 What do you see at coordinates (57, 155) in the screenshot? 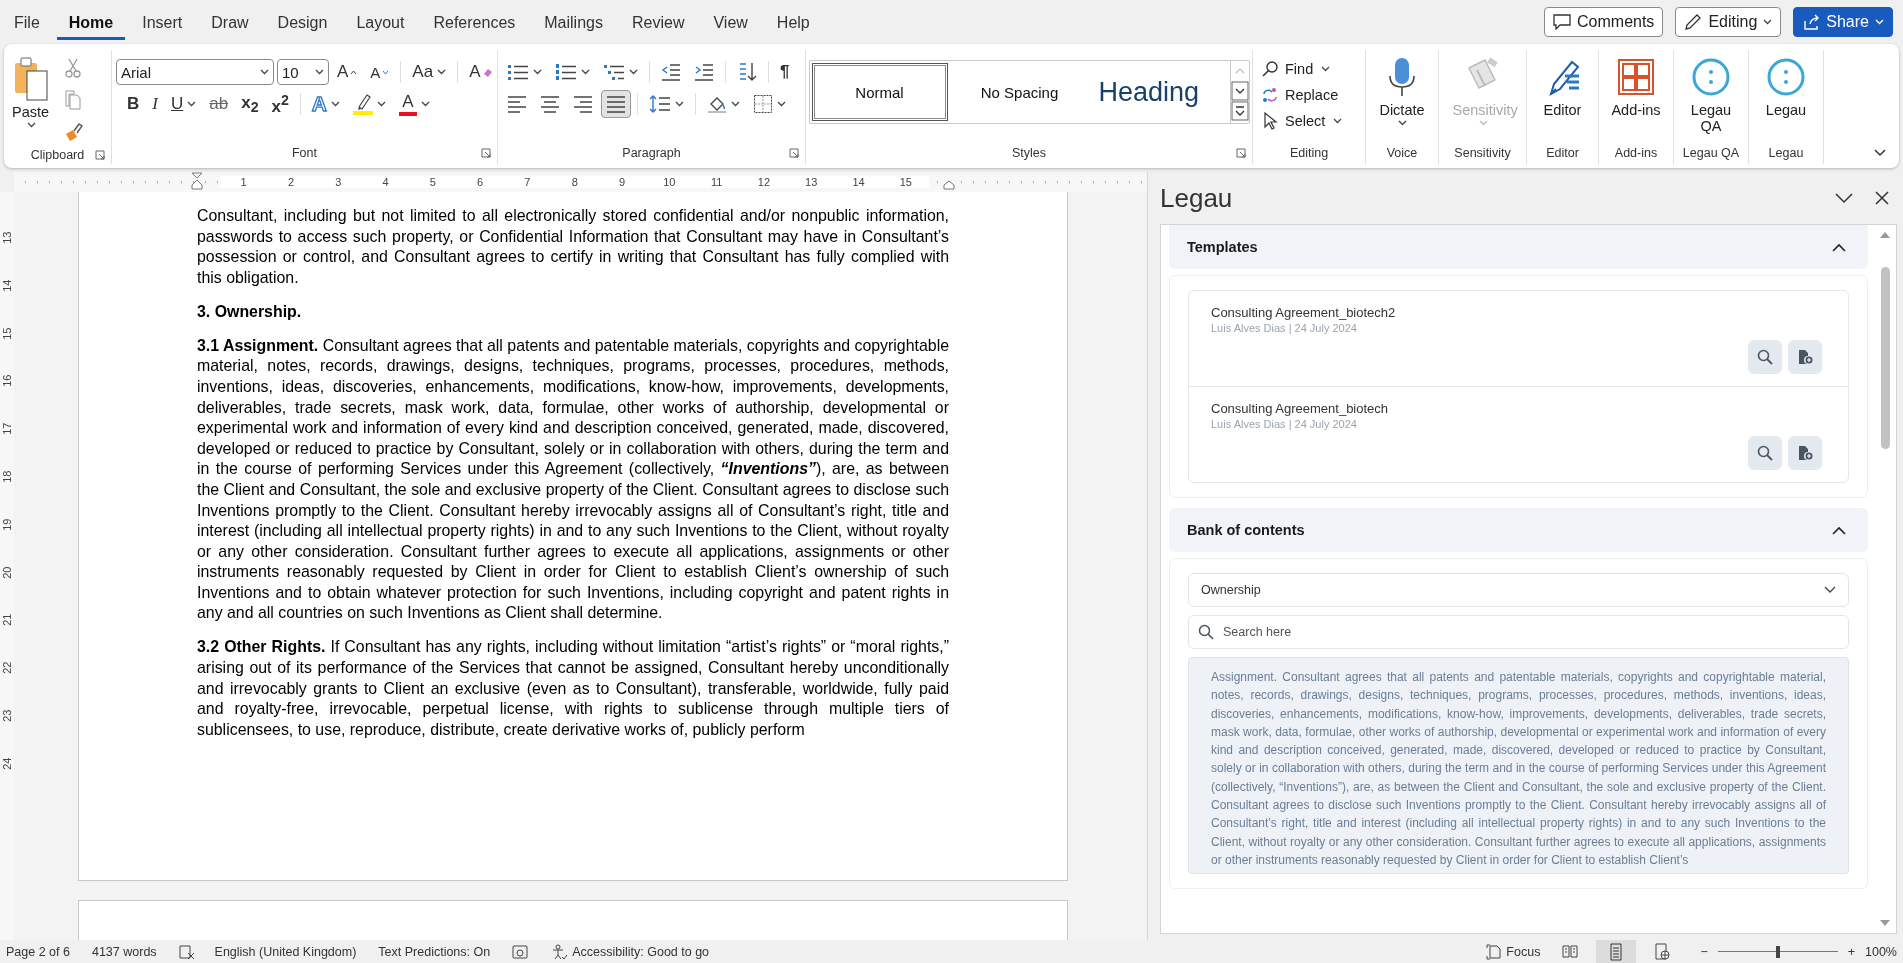
I see `group-label: Clipboard` at bounding box center [57, 155].